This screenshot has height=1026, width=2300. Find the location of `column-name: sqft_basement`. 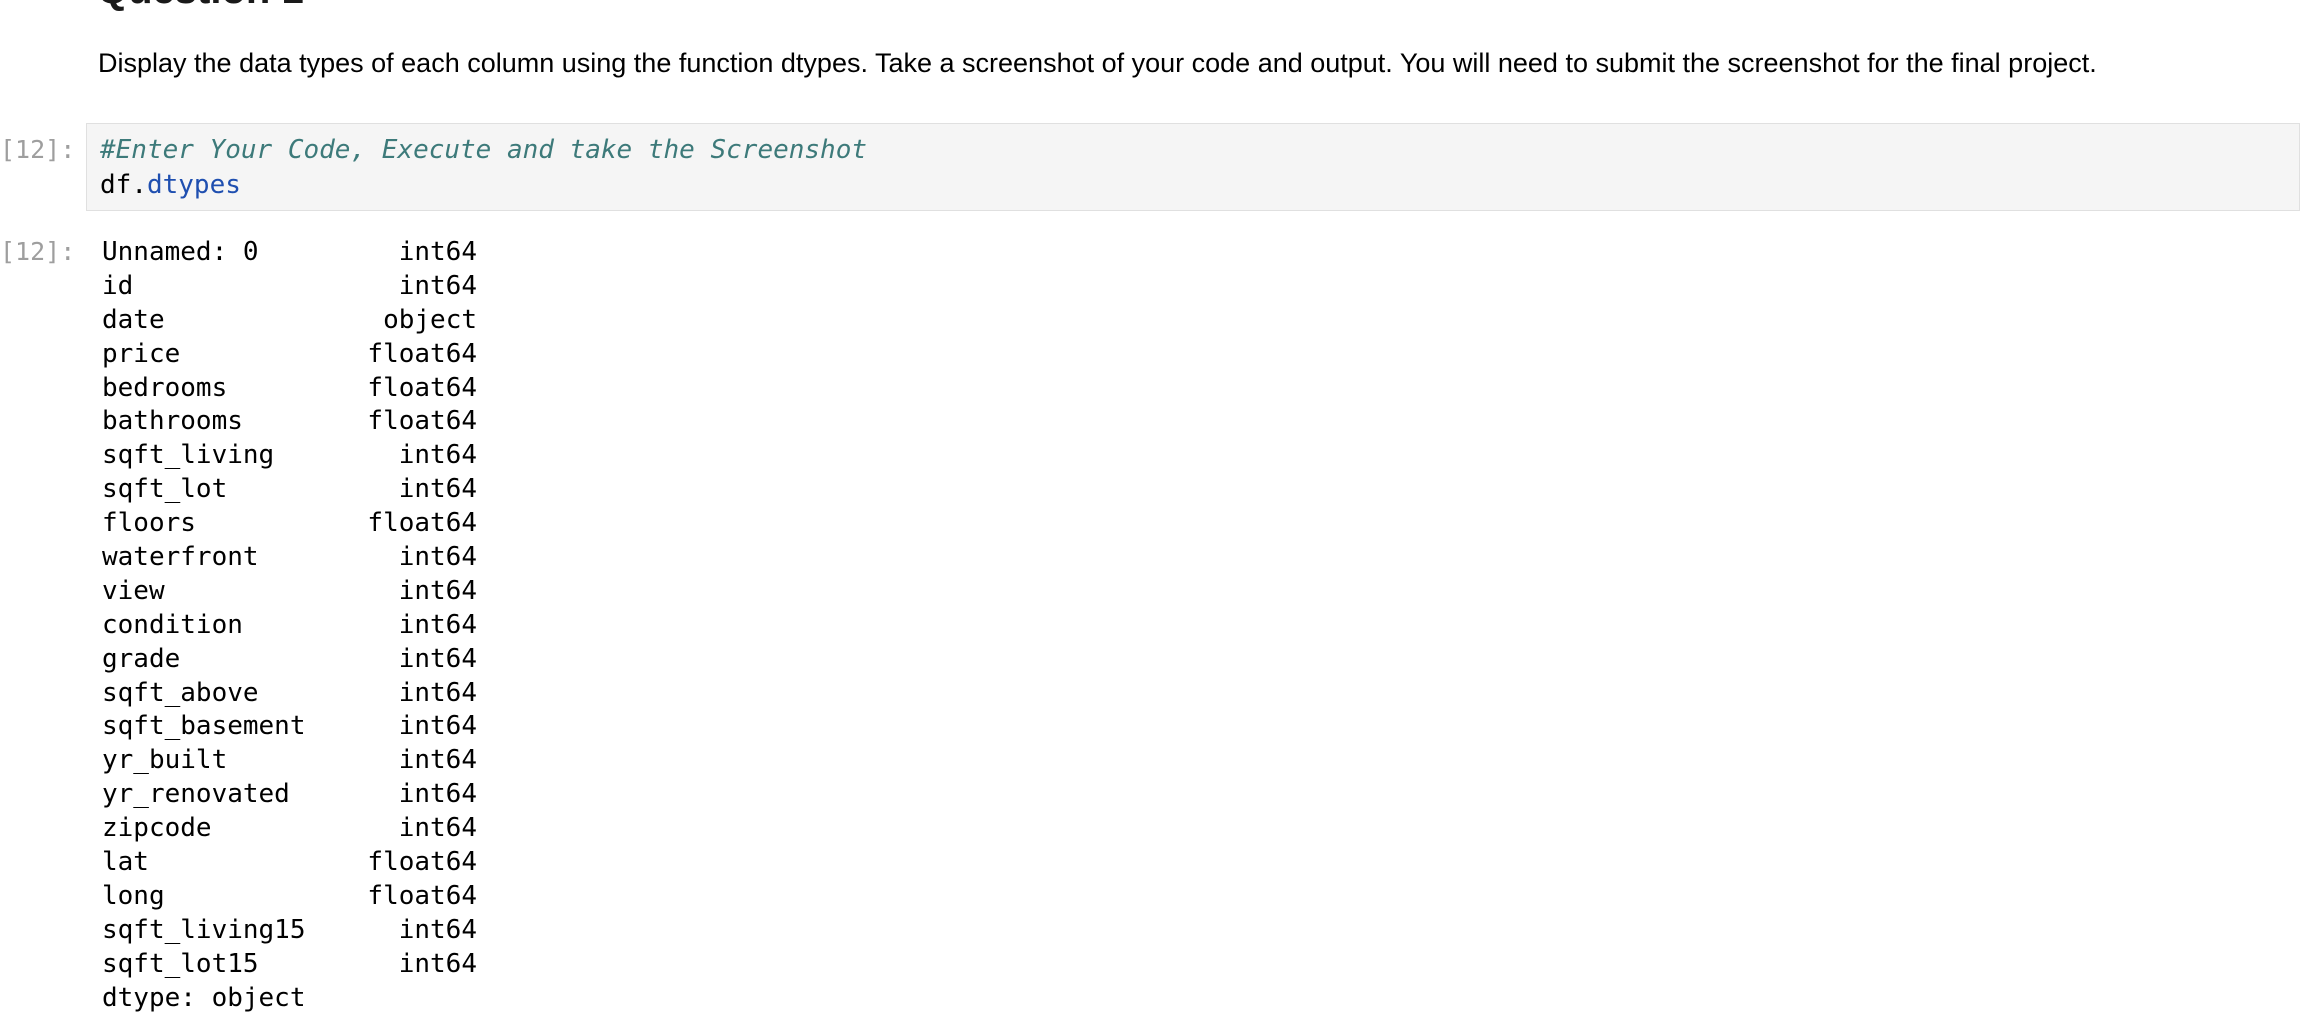

column-name: sqft_basement is located at coordinates (204, 726).